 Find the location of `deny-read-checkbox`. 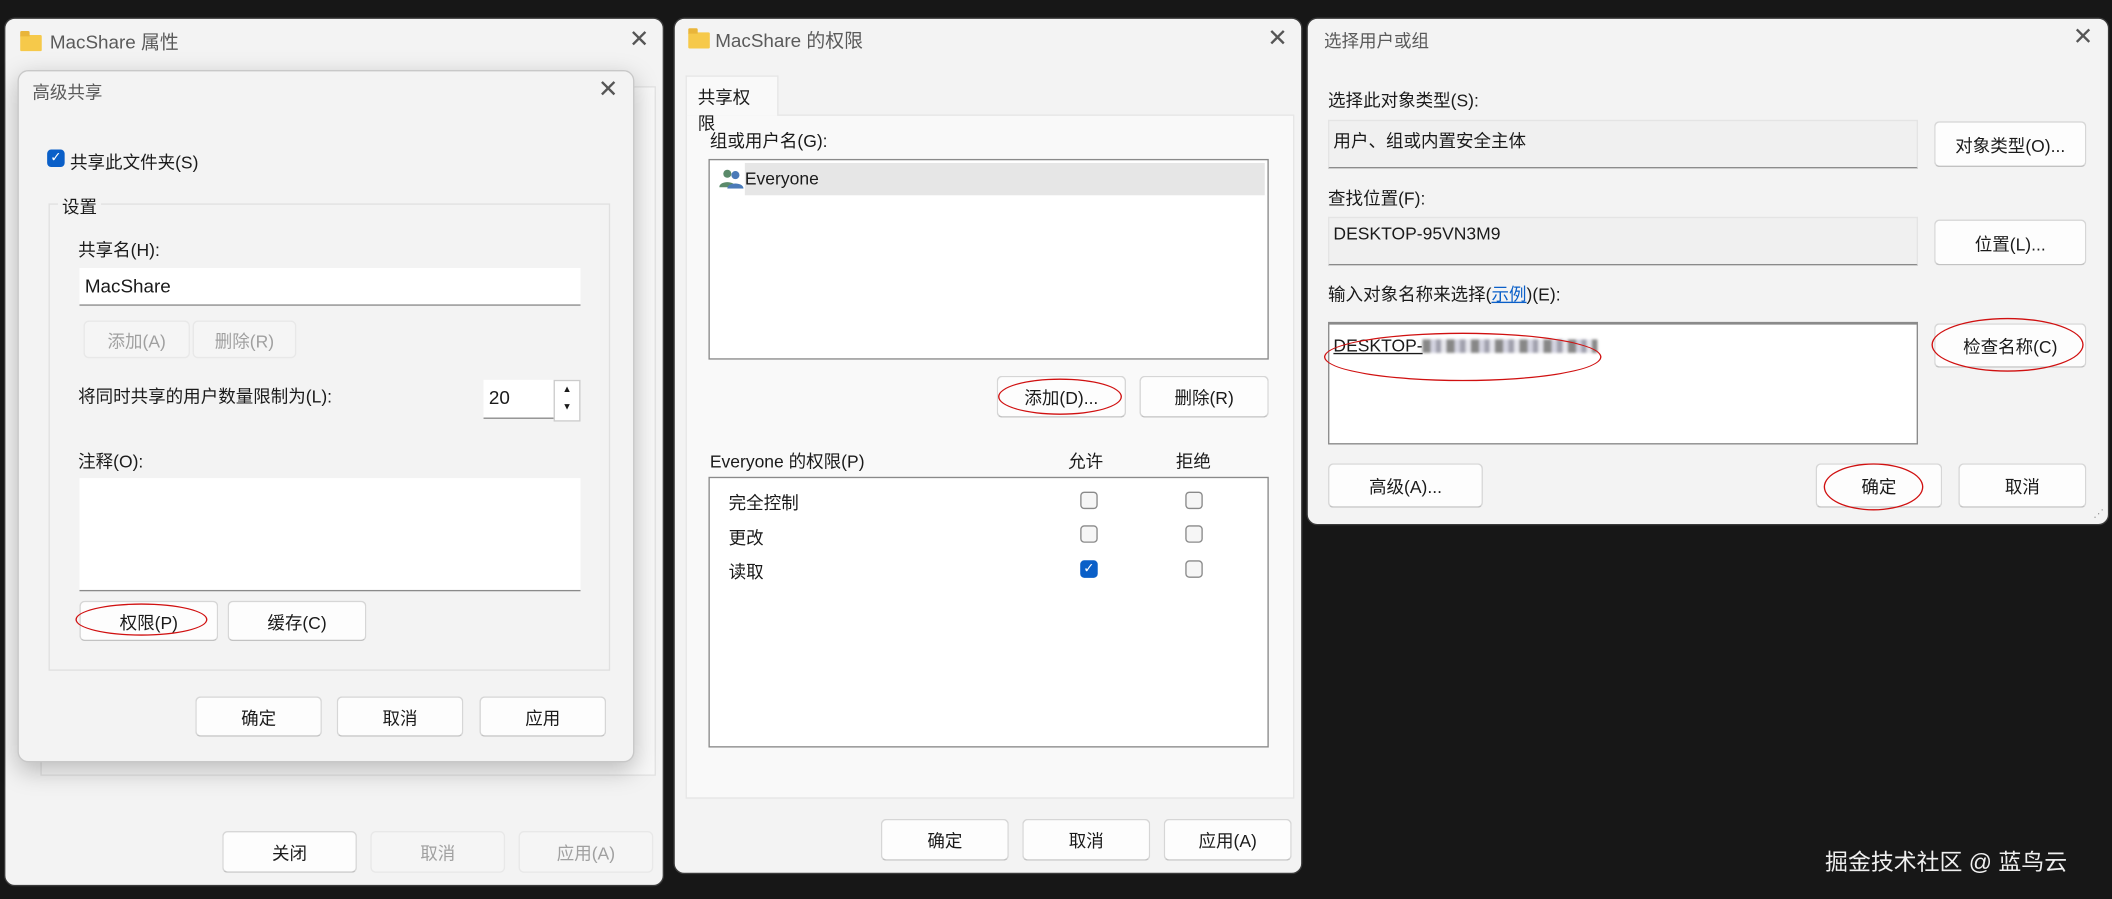

deny-read-checkbox is located at coordinates (1194, 569).